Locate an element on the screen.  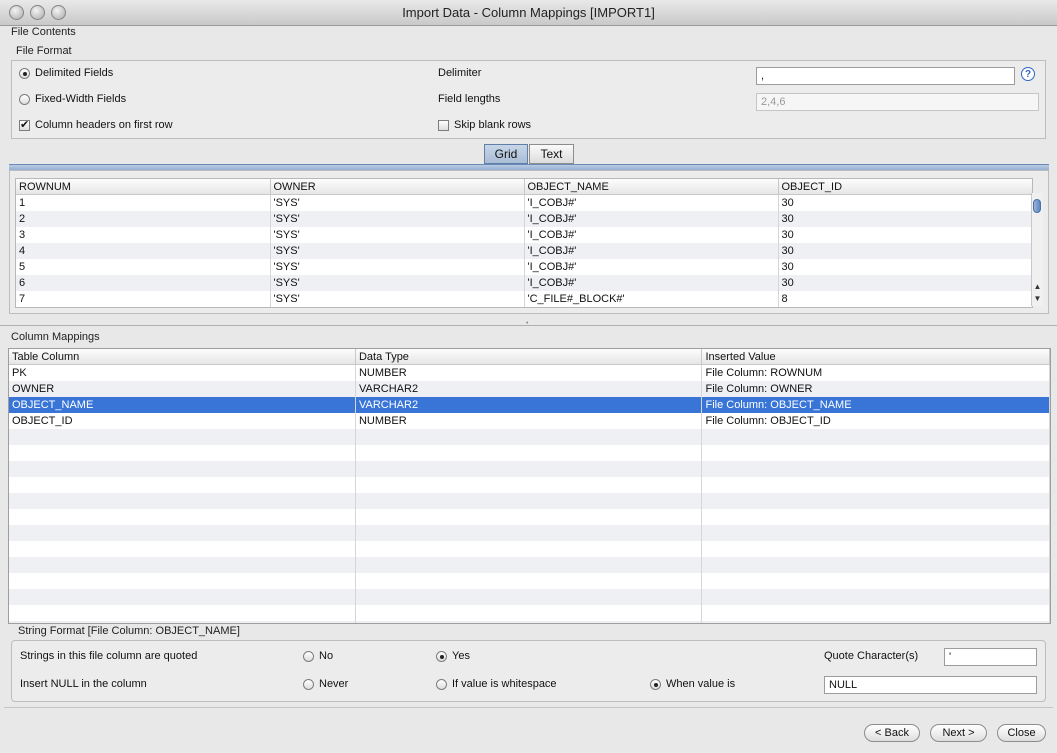
quote-char-input: ' is located at coordinates (990, 657).